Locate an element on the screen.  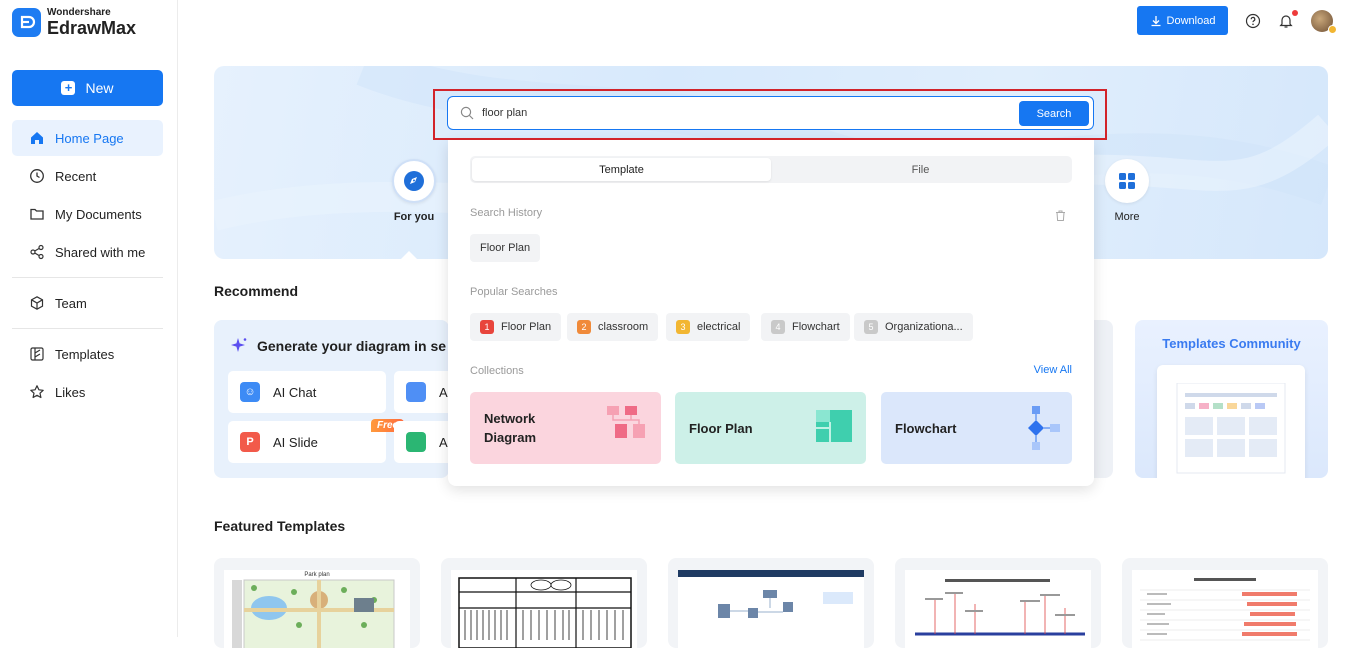
sidebar-item-recent: Recent is located at coordinates (87, 176).